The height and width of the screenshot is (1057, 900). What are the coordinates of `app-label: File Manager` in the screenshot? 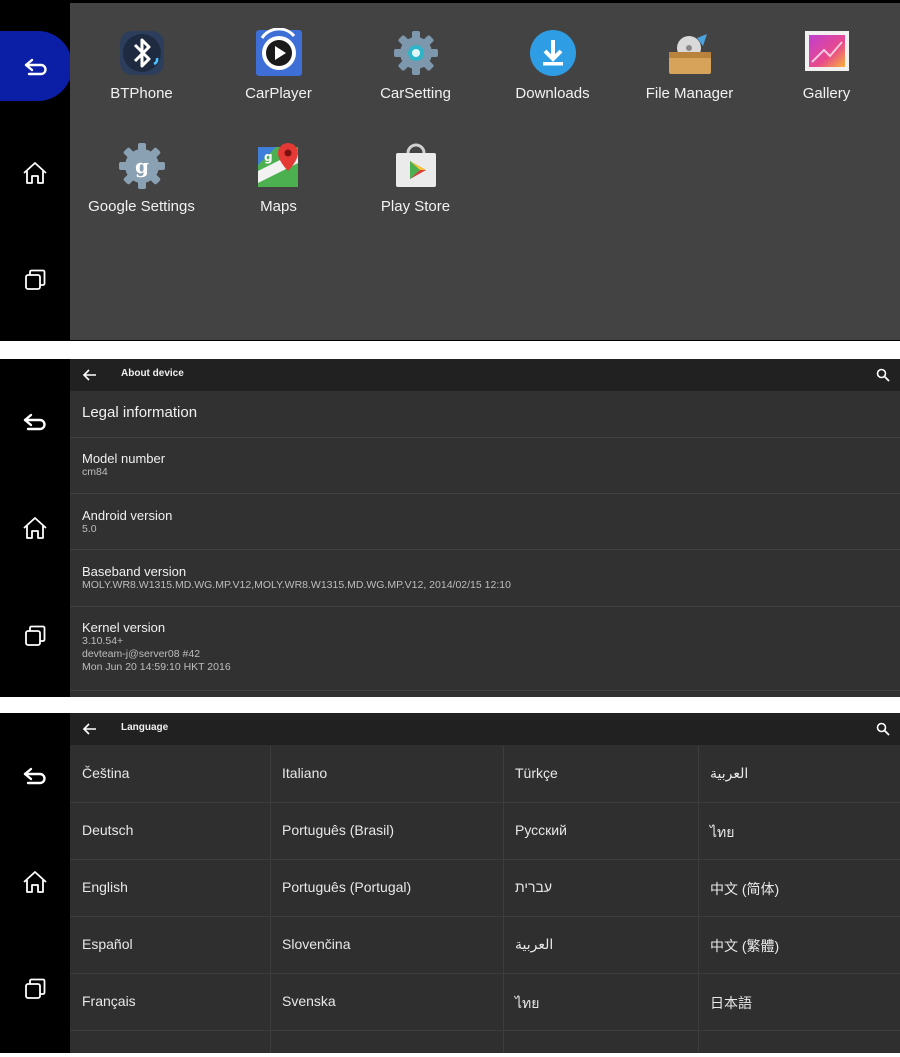 It's located at (689, 93).